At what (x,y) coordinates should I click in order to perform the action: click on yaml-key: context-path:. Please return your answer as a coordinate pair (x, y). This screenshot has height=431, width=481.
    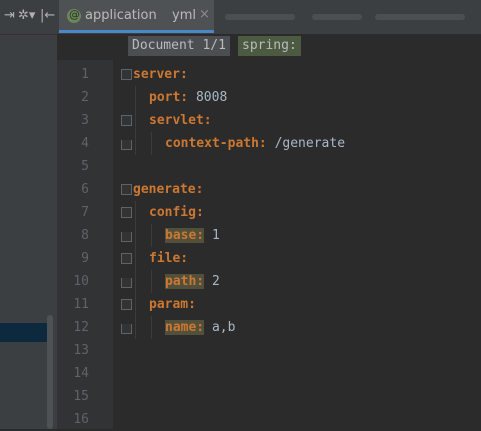
    Looking at the image, I should click on (216, 143).